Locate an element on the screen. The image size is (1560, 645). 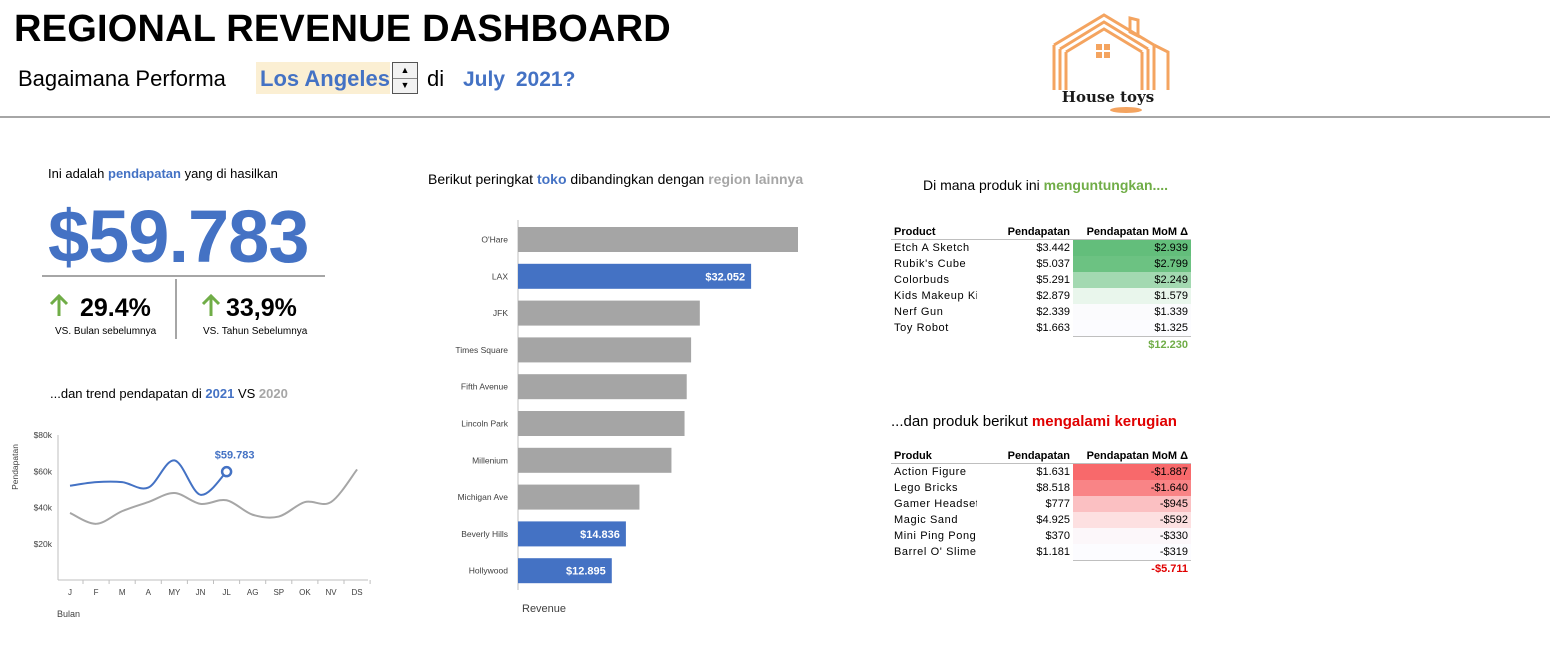
revenue-cell: $3.442 is located at coordinates (1053, 248).